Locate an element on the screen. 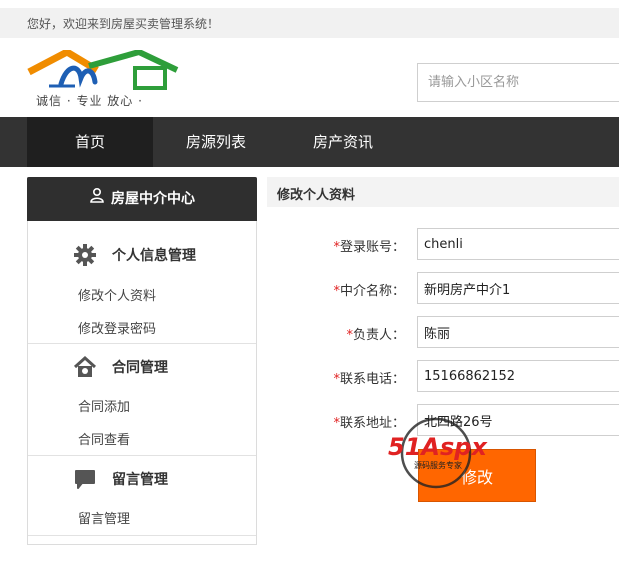 The image size is (619, 570). sidebar-group-title: 留言管理 is located at coordinates (120, 479).